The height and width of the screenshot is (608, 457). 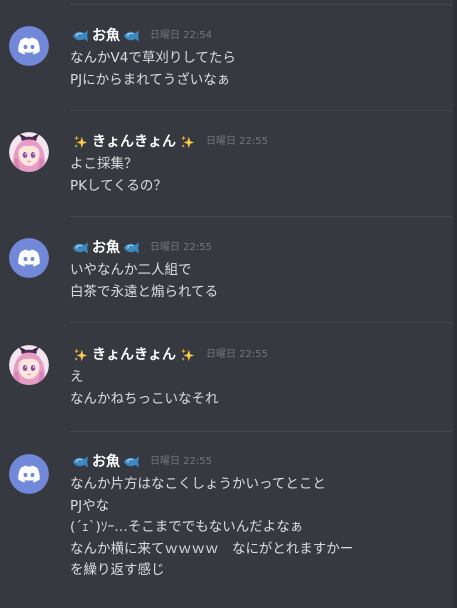 I want to click on message-content: え なんかねちっこいなそれ, so click(x=144, y=388).